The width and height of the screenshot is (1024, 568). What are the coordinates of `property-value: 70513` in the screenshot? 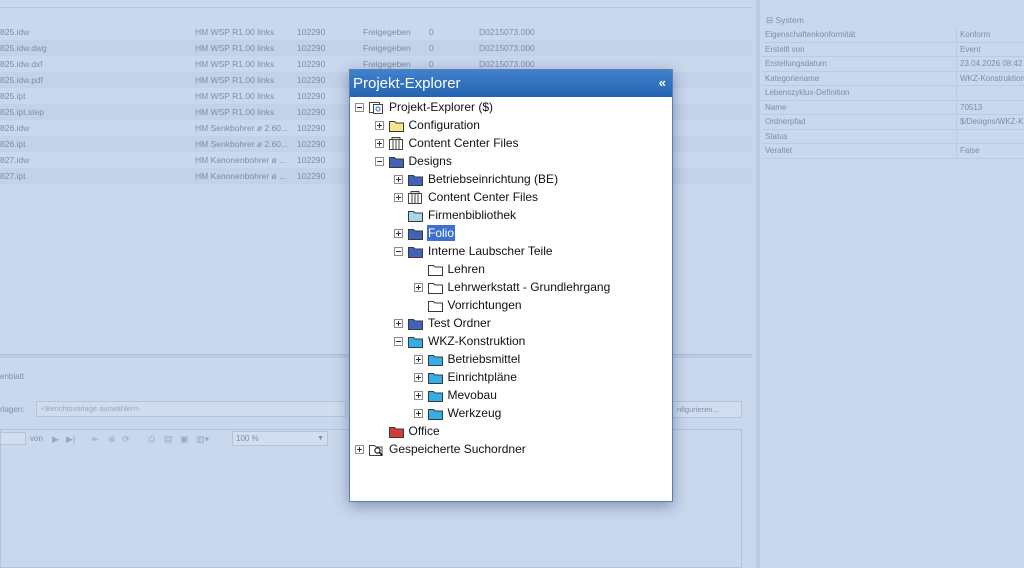 It's located at (969, 107).